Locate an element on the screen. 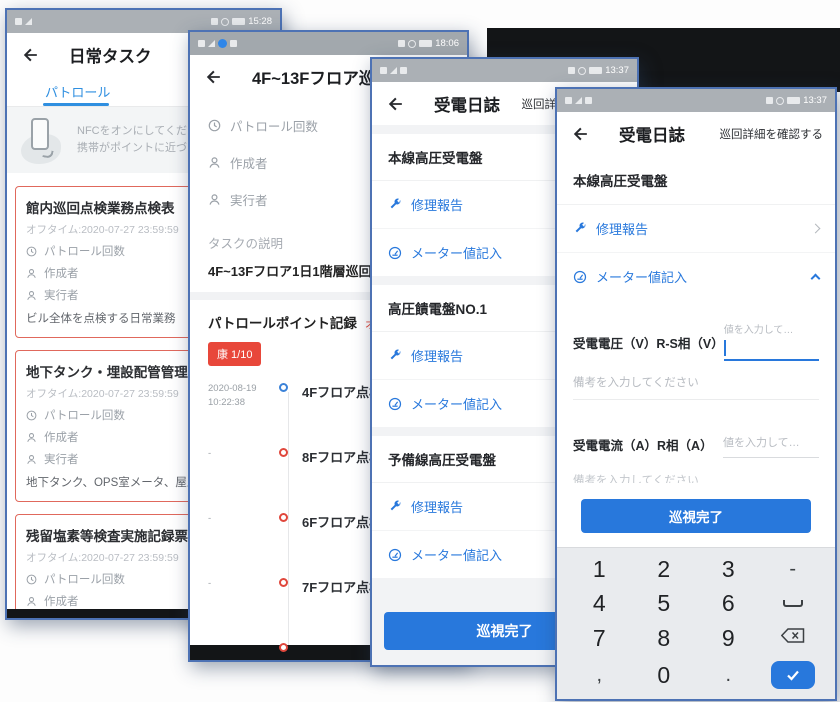 This screenshot has height=702, width=840. key-backspace-icon is located at coordinates (792, 638).